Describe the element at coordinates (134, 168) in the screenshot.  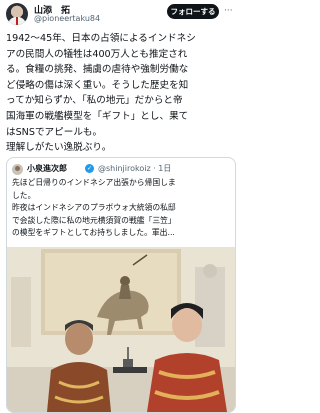
I see `quoted-author-handle: @shinjirokoiz · 1日` at that location.